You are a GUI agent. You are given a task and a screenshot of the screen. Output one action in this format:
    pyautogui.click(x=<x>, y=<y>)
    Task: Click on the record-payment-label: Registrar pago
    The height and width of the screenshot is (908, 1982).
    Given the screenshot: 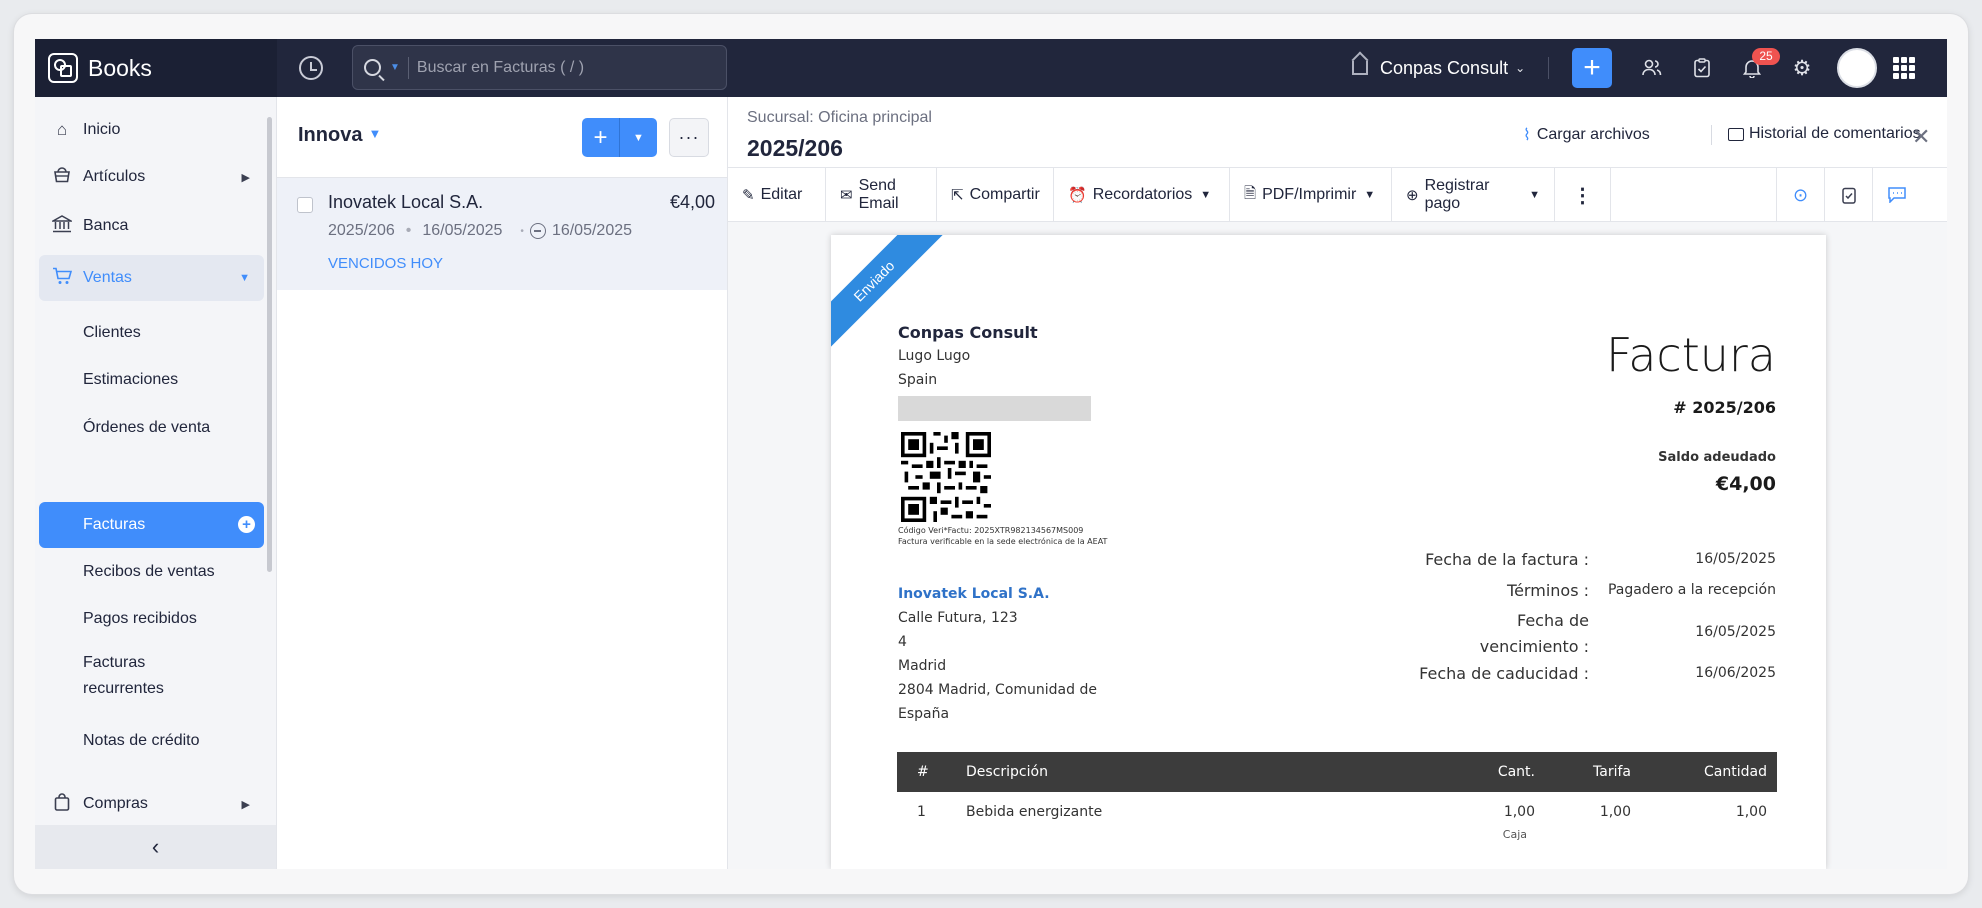 What is the action you would take?
    pyautogui.click(x=1457, y=194)
    